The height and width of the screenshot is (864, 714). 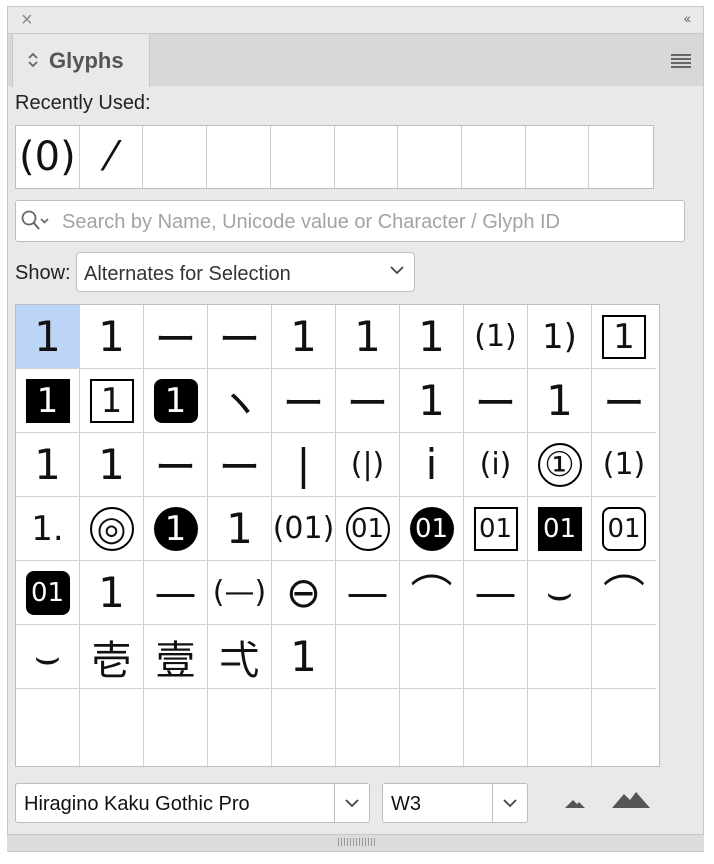 I want to click on font-family-dropdown: Hiragino Kaku Gothic Pro, so click(x=192, y=803).